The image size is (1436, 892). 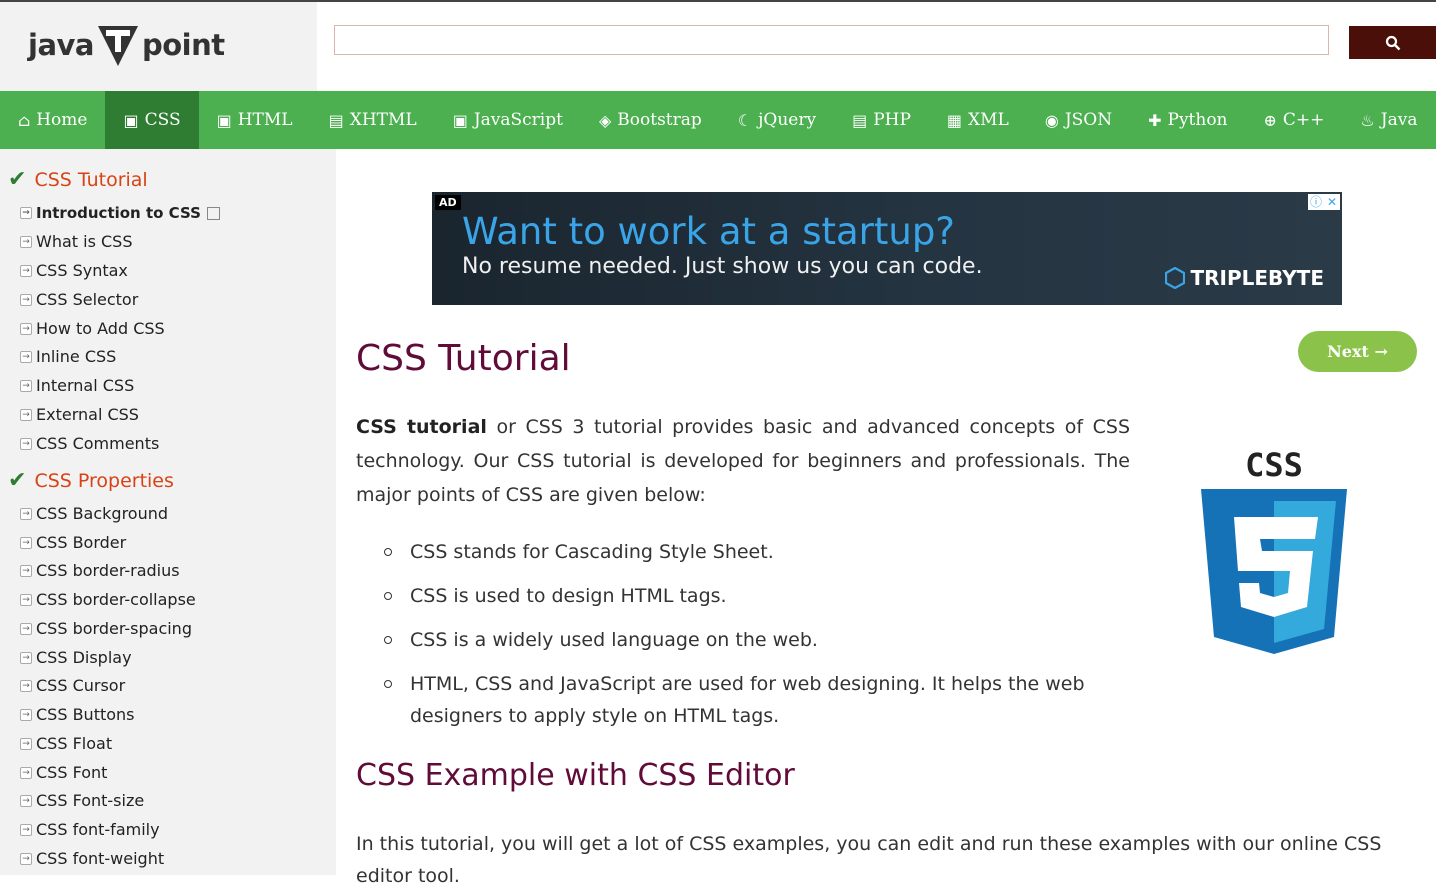 What do you see at coordinates (94, 513) in the screenshot?
I see `sidebar-link-background: → CSS Background` at bounding box center [94, 513].